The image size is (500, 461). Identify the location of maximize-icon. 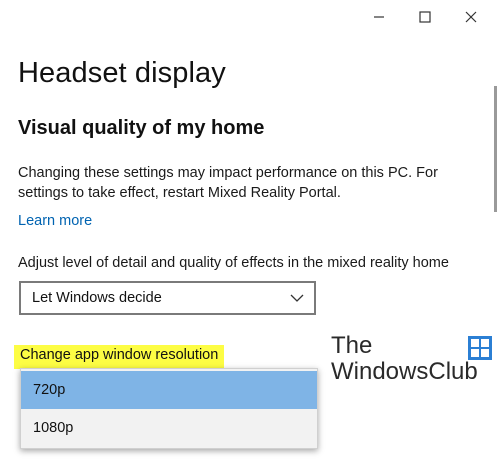
(425, 17).